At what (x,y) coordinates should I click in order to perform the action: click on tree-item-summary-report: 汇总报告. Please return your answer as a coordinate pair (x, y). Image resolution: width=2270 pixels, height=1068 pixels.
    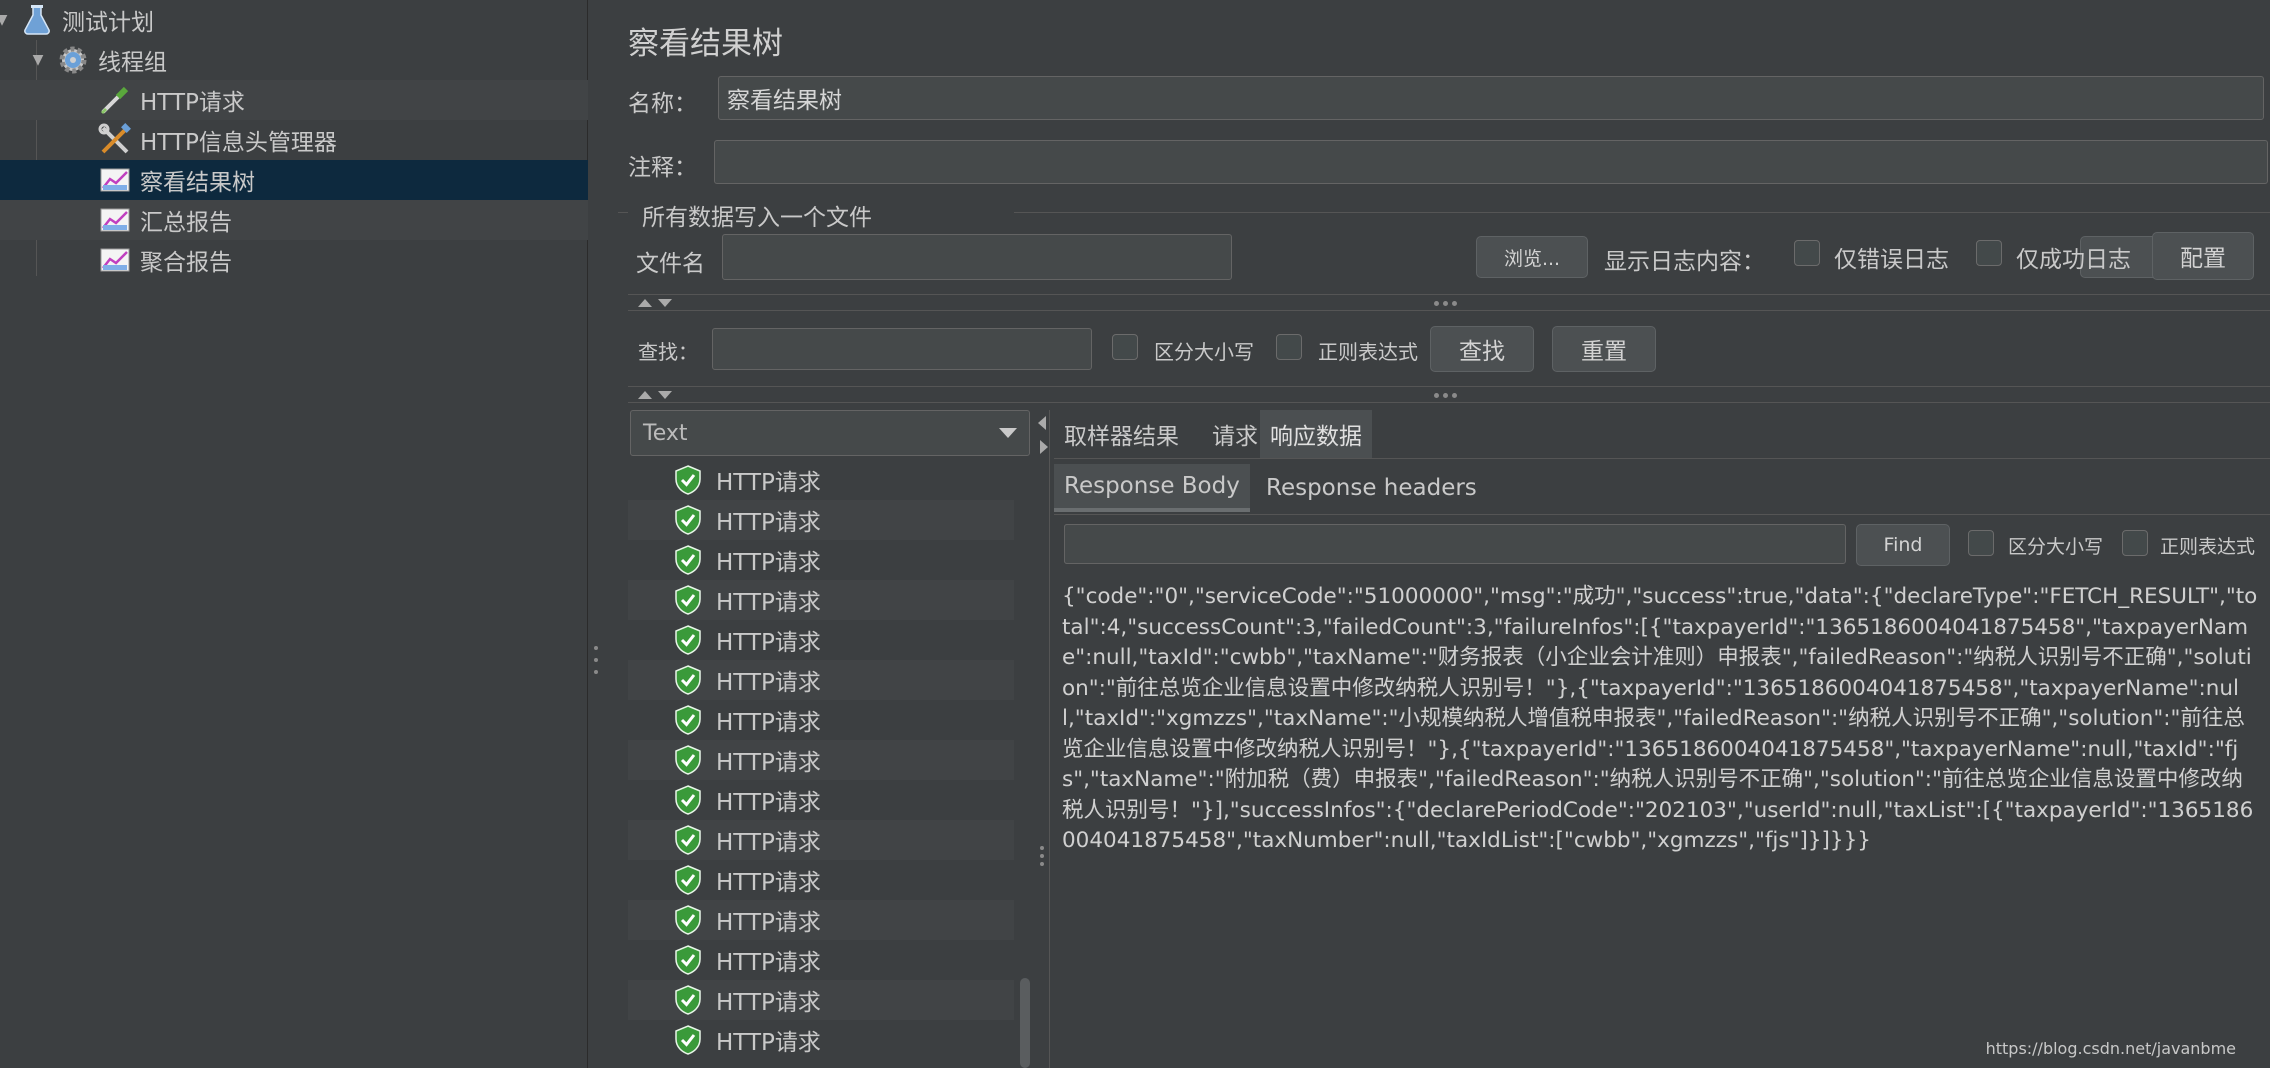
    Looking at the image, I should click on (294, 220).